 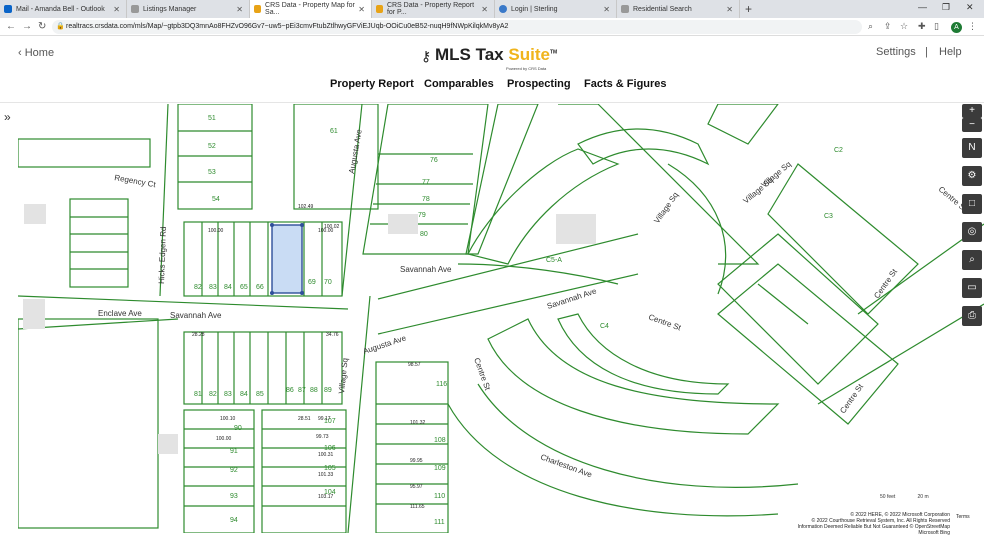 I want to click on lot-number: 86, so click(x=290, y=390).